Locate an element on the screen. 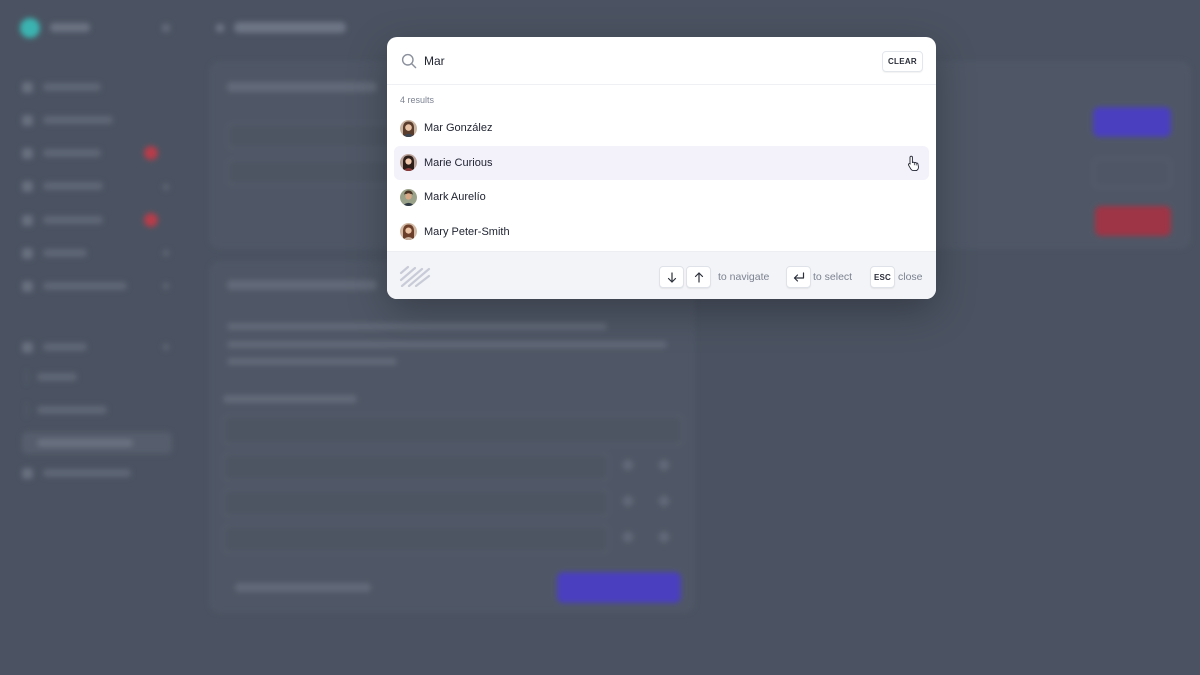 This screenshot has height=675, width=1200. arrow-up-icon is located at coordinates (698, 277).